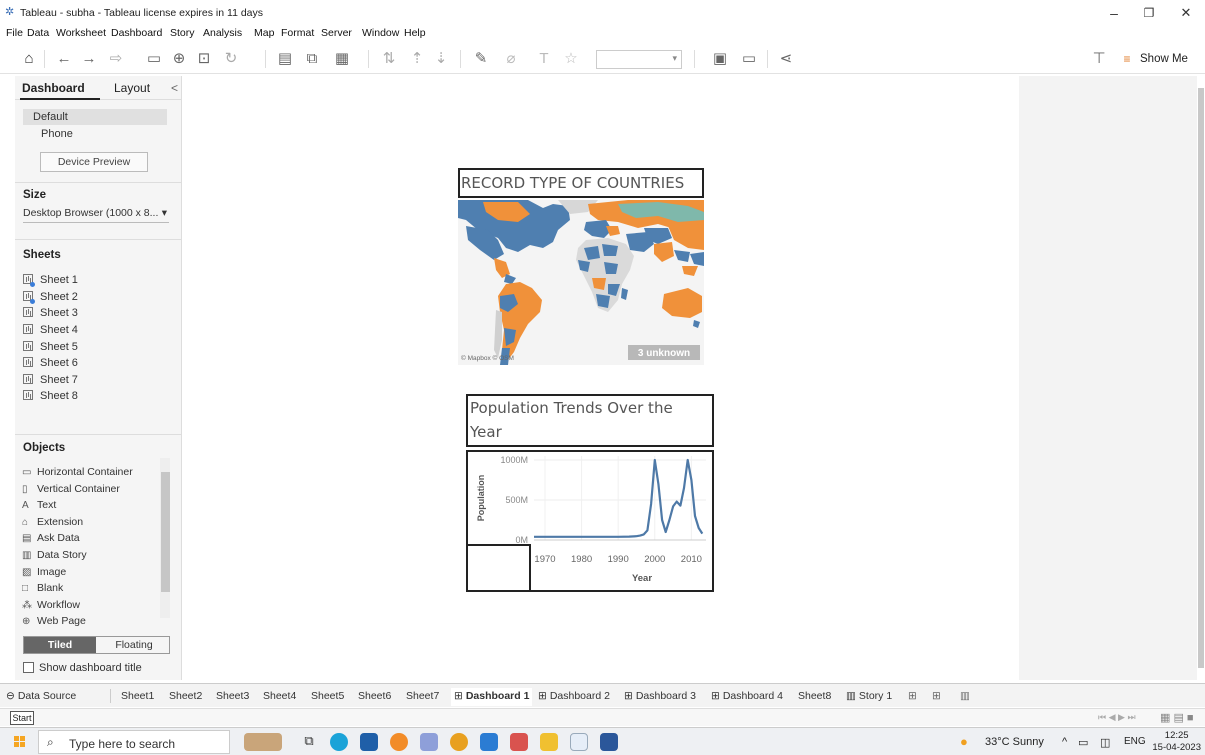 The width and height of the screenshot is (1205, 755). I want to click on tab-data-source: ⊖ Data Source, so click(41, 697).